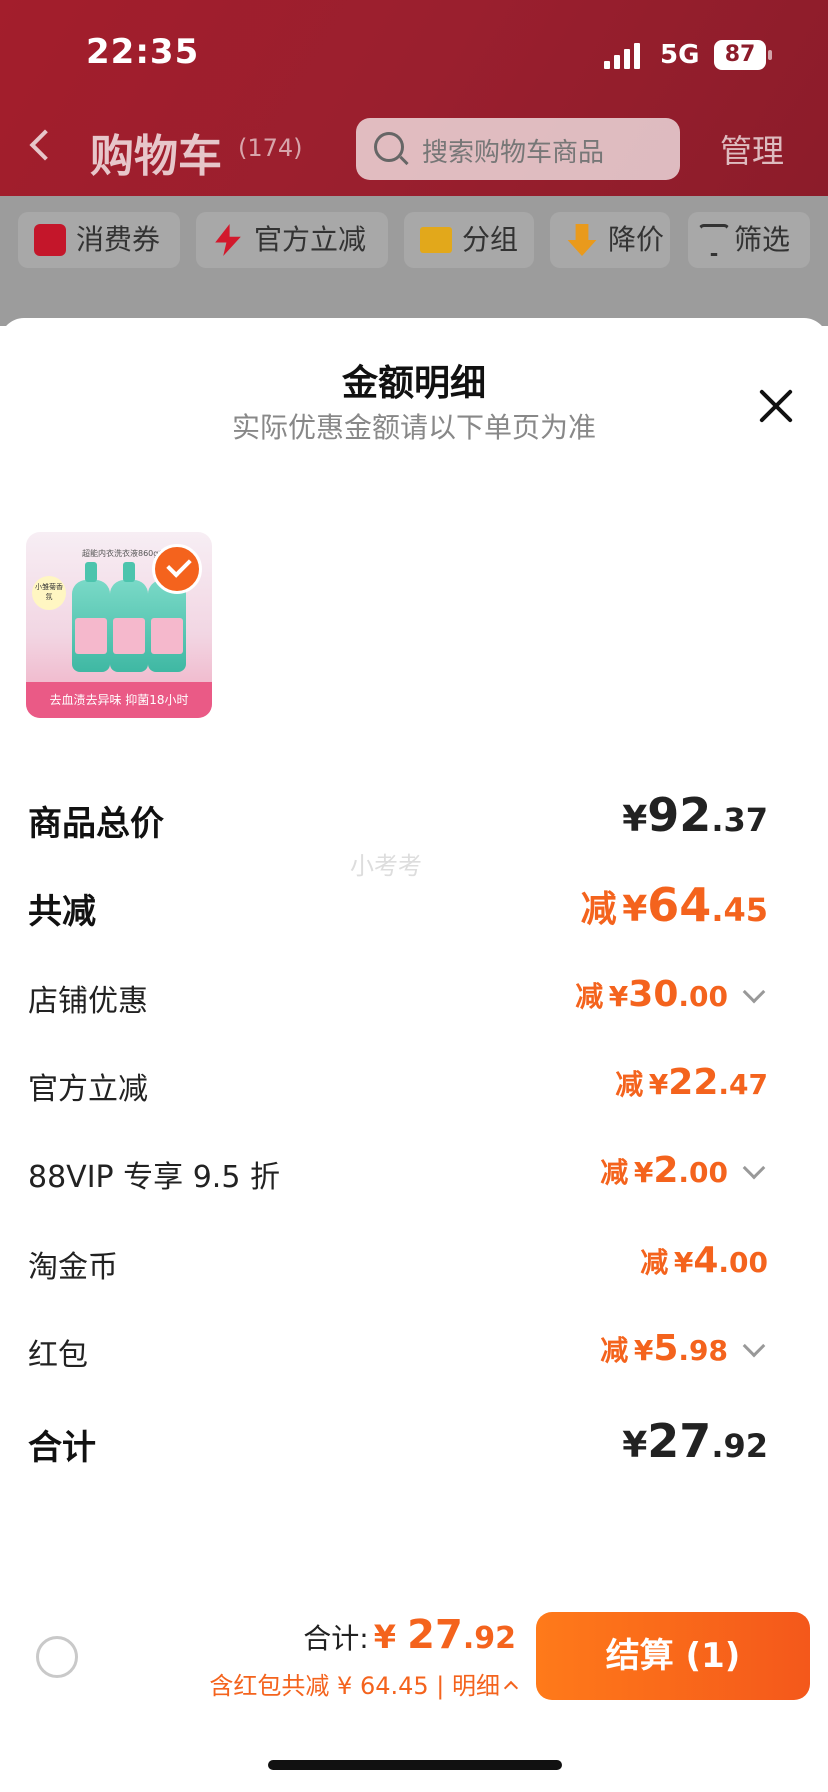 The width and height of the screenshot is (828, 1792). Describe the element at coordinates (695, 815) in the screenshot. I see `row-value: ¥92.37` at that location.